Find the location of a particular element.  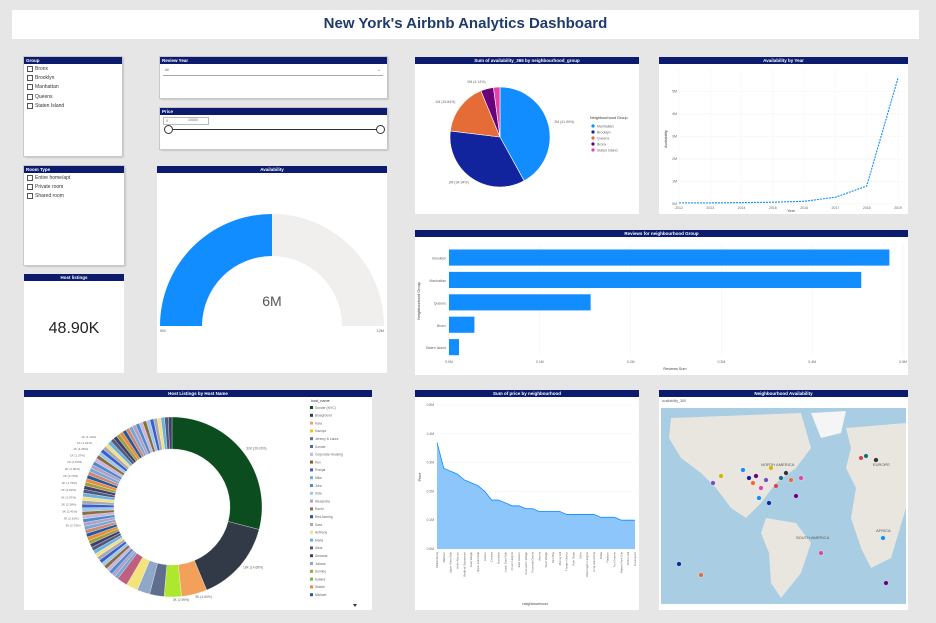

availability-gauge: 6M 0M 12M is located at coordinates (272, 273).